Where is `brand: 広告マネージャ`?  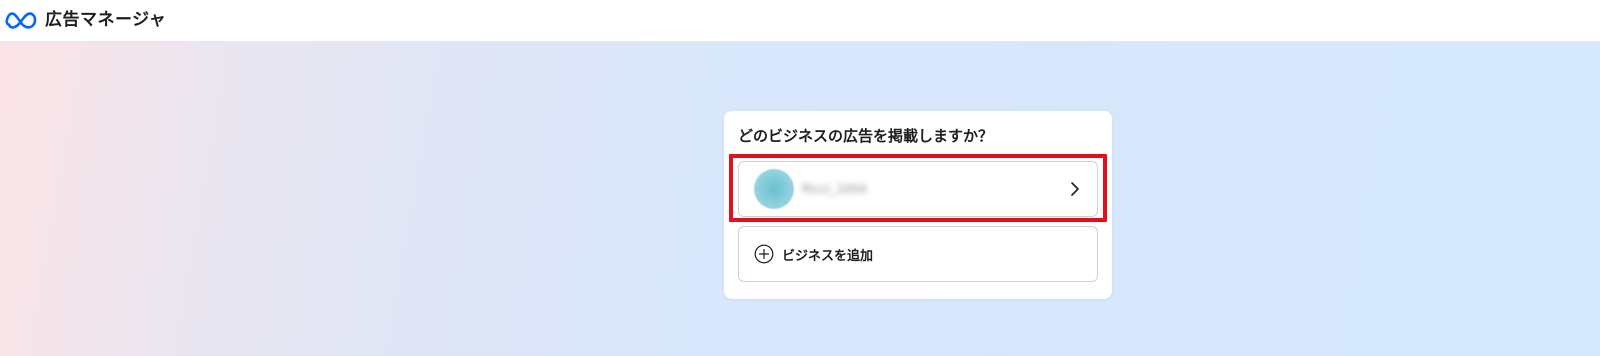 brand: 広告マネージャ is located at coordinates (85, 21).